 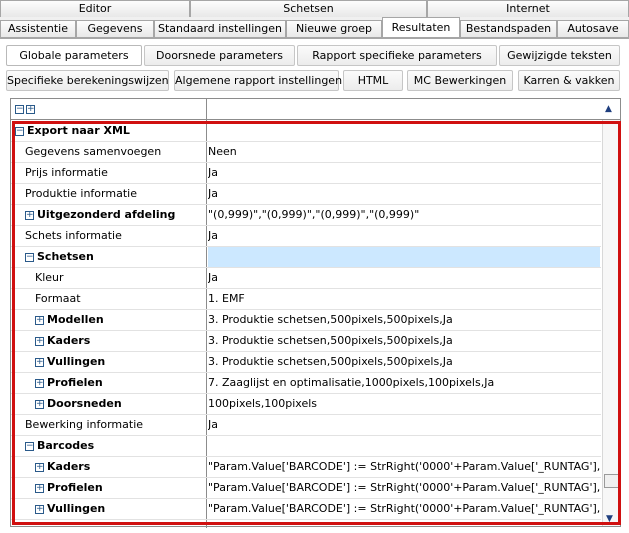 I want to click on globale-parameters-button: Globale parameters, so click(x=74, y=55).